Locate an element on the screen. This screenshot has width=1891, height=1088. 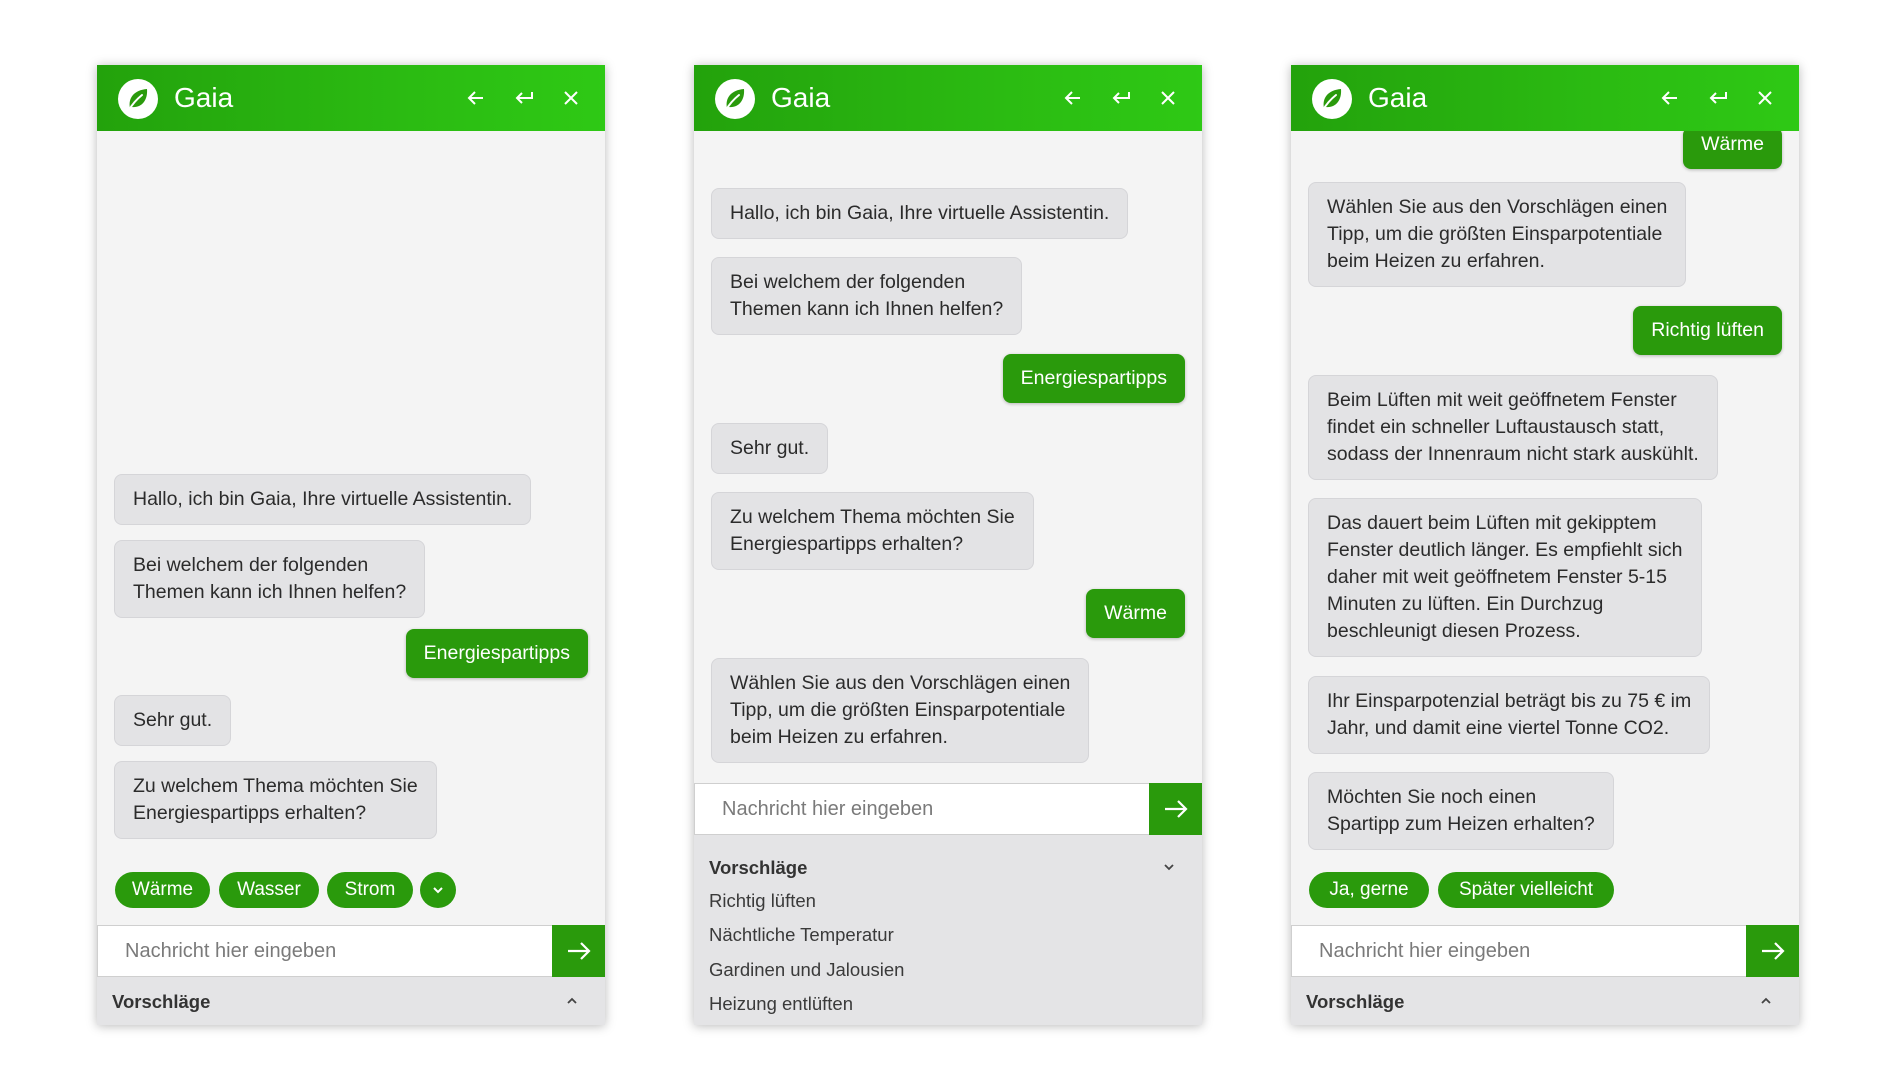
quick-reply-spaeter-vielleicht: Später vielleicht is located at coordinates (1526, 890).